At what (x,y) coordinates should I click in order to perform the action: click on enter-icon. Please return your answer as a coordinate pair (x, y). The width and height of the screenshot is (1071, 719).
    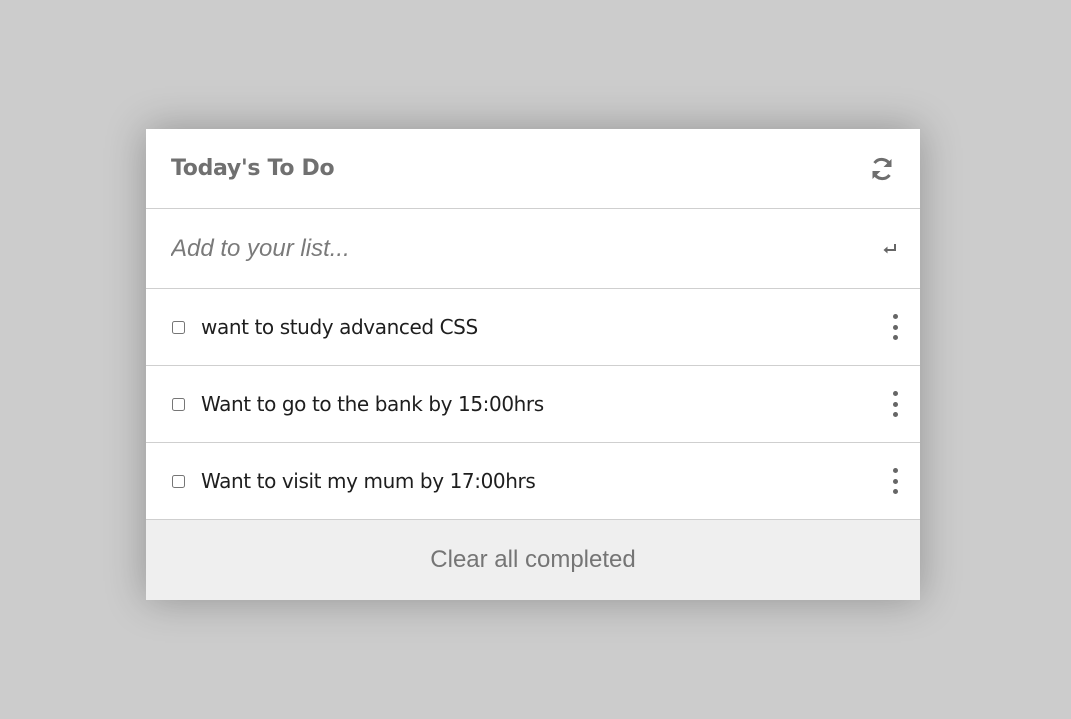
    Looking at the image, I should click on (890, 249).